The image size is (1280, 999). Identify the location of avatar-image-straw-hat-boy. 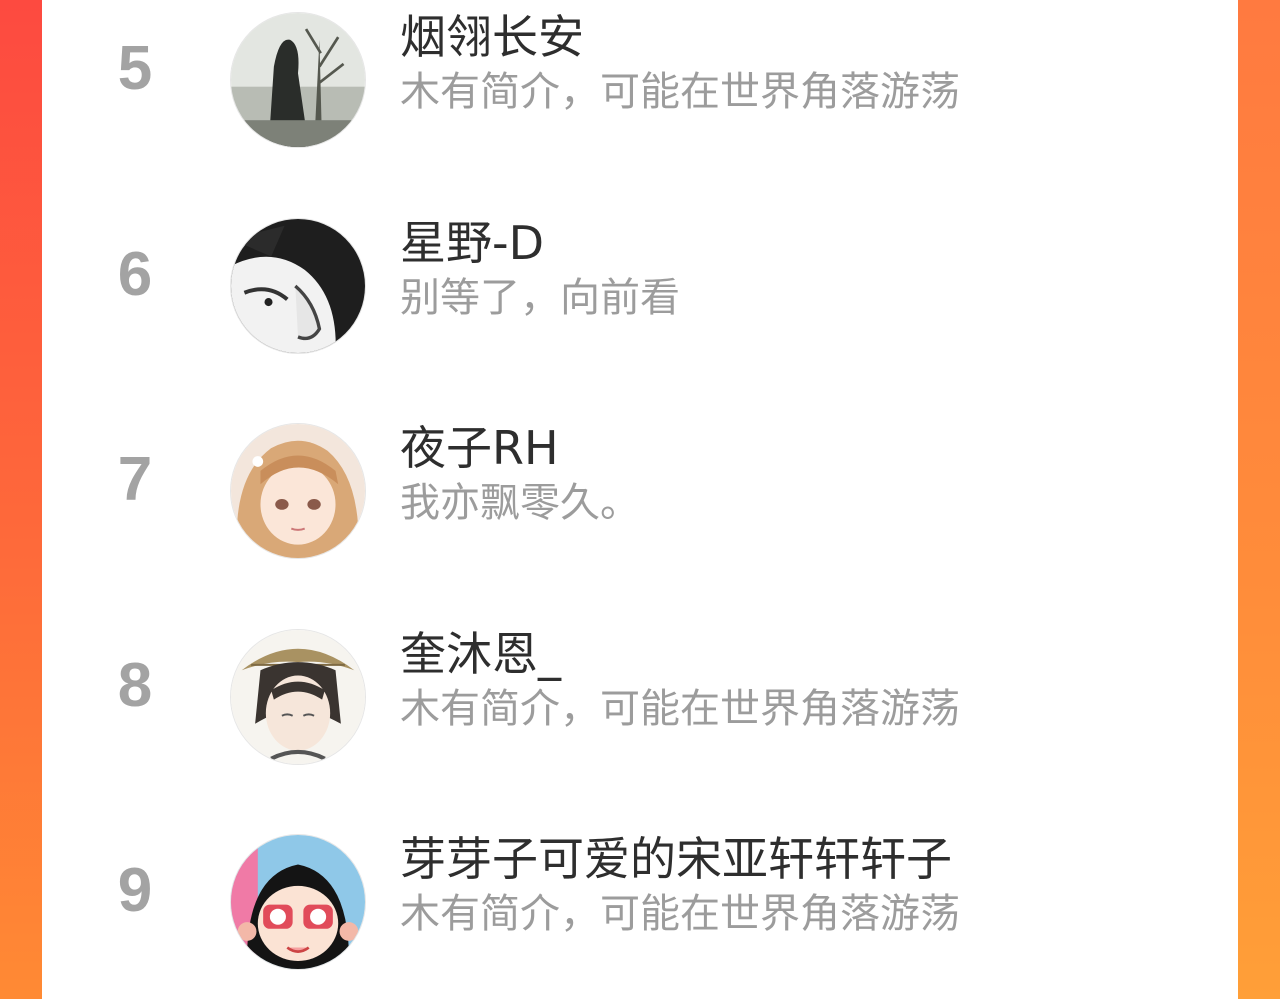
(298, 697).